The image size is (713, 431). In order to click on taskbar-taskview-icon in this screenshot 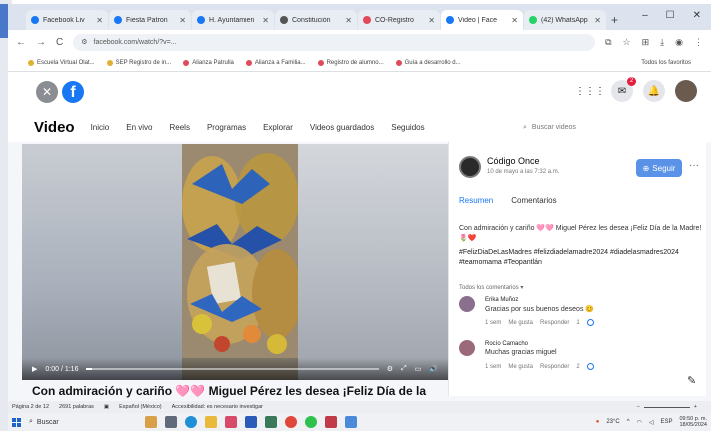, I will do `click(171, 422)`.